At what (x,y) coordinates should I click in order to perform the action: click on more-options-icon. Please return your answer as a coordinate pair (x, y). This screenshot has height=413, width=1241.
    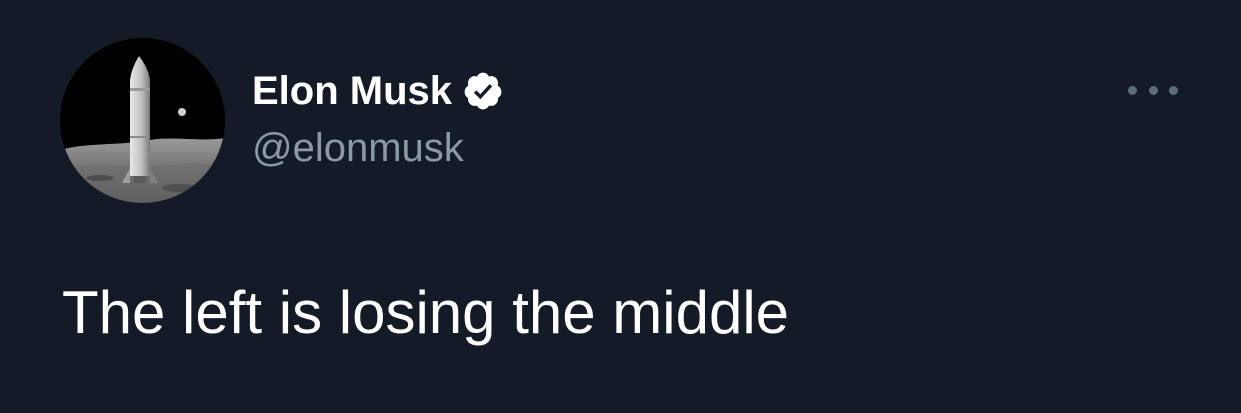
    Looking at the image, I should click on (1153, 90).